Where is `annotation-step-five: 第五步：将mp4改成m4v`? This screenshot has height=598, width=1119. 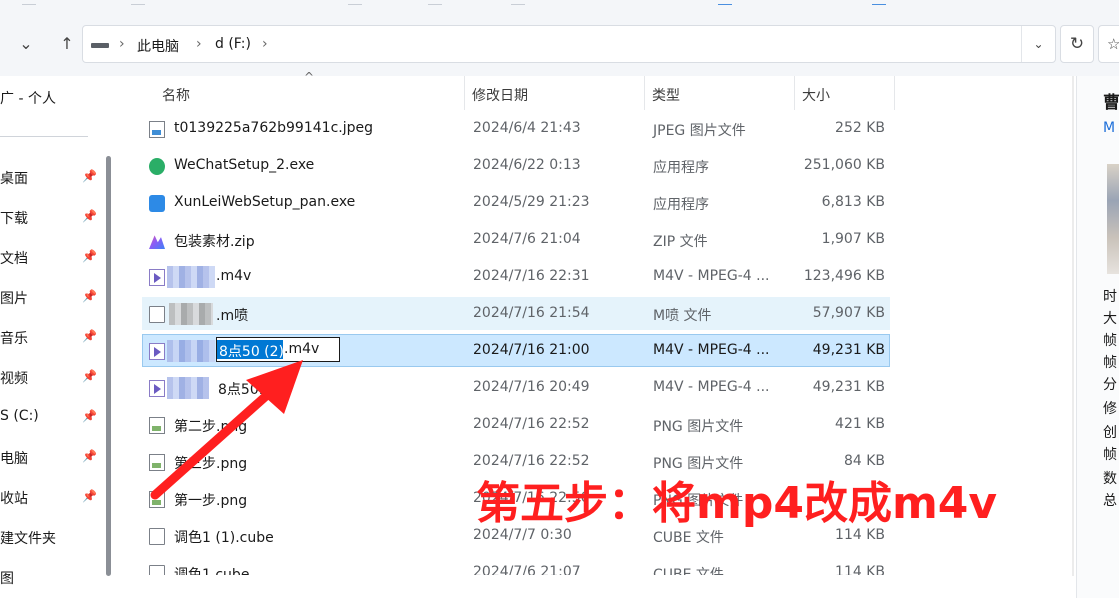 annotation-step-five: 第五步：将mp4改成m4v is located at coordinates (737, 503).